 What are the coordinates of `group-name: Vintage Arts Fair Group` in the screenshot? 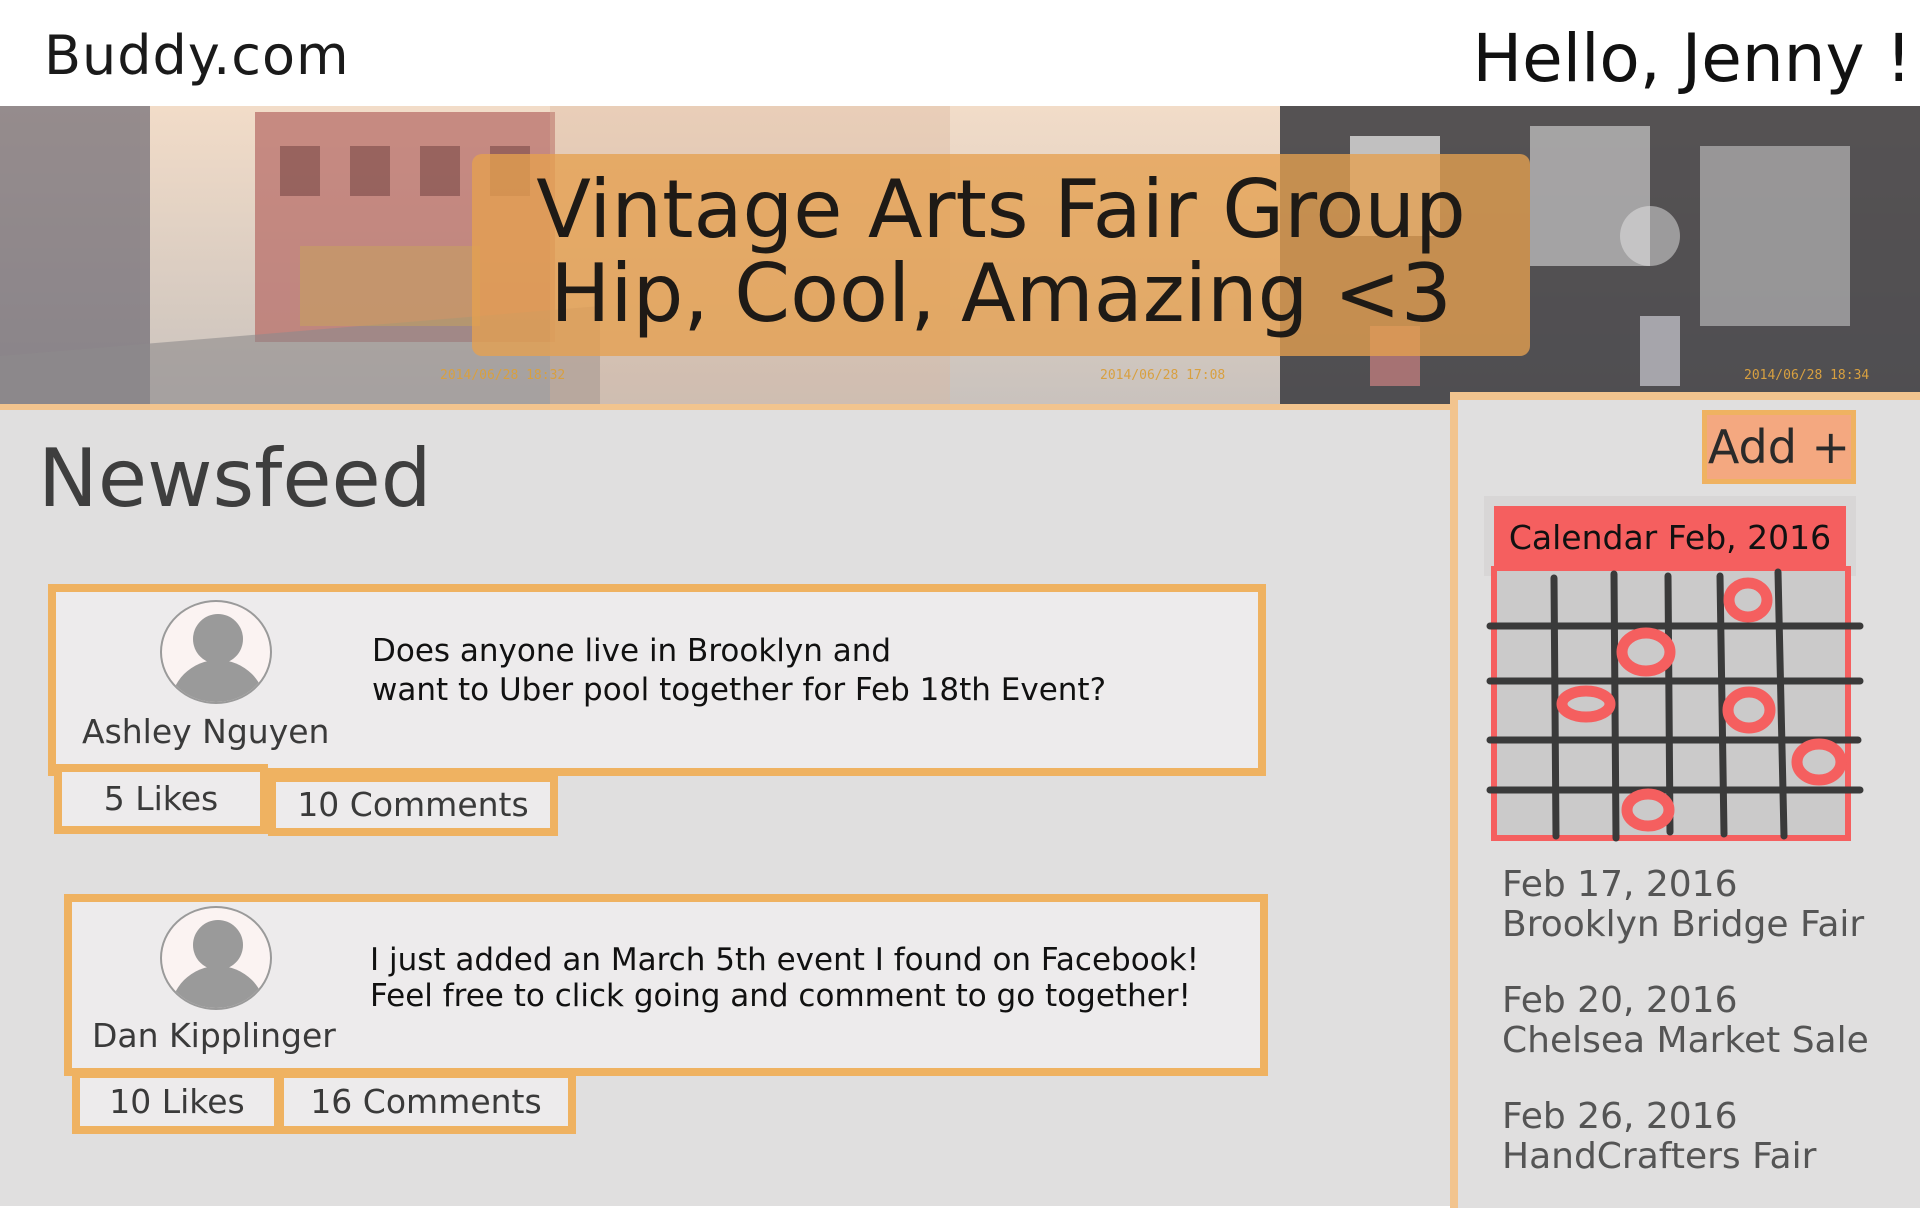 It's located at (1001, 209).